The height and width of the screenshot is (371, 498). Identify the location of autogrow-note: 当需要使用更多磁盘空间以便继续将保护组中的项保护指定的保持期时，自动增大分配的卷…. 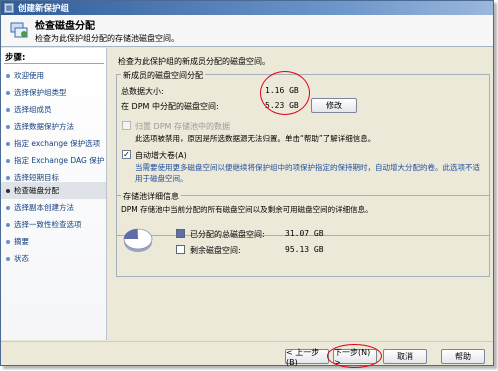
(307, 173).